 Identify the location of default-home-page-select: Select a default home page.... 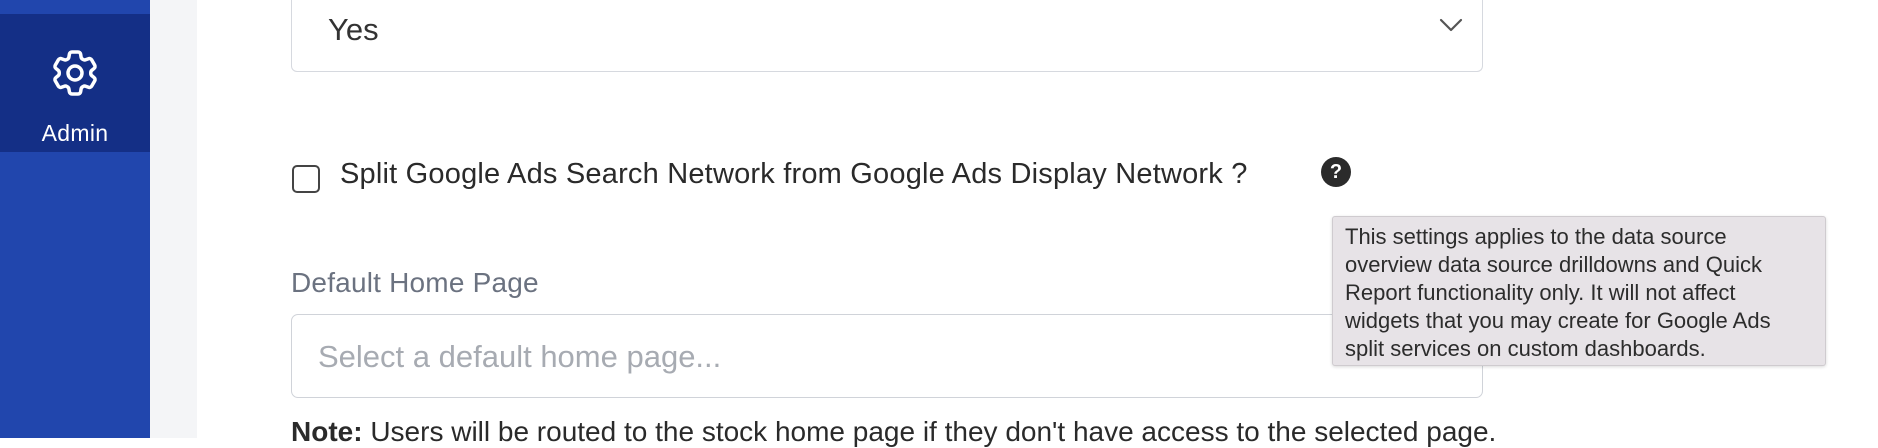
(887, 356).